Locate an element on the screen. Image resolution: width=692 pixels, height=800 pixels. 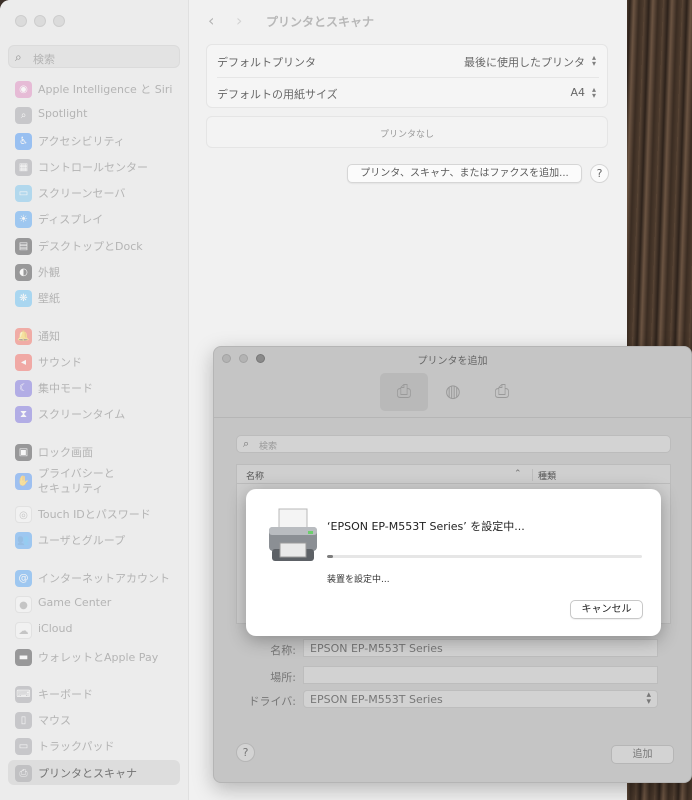
driver-label: ドライバ: is located at coordinates (272, 701).